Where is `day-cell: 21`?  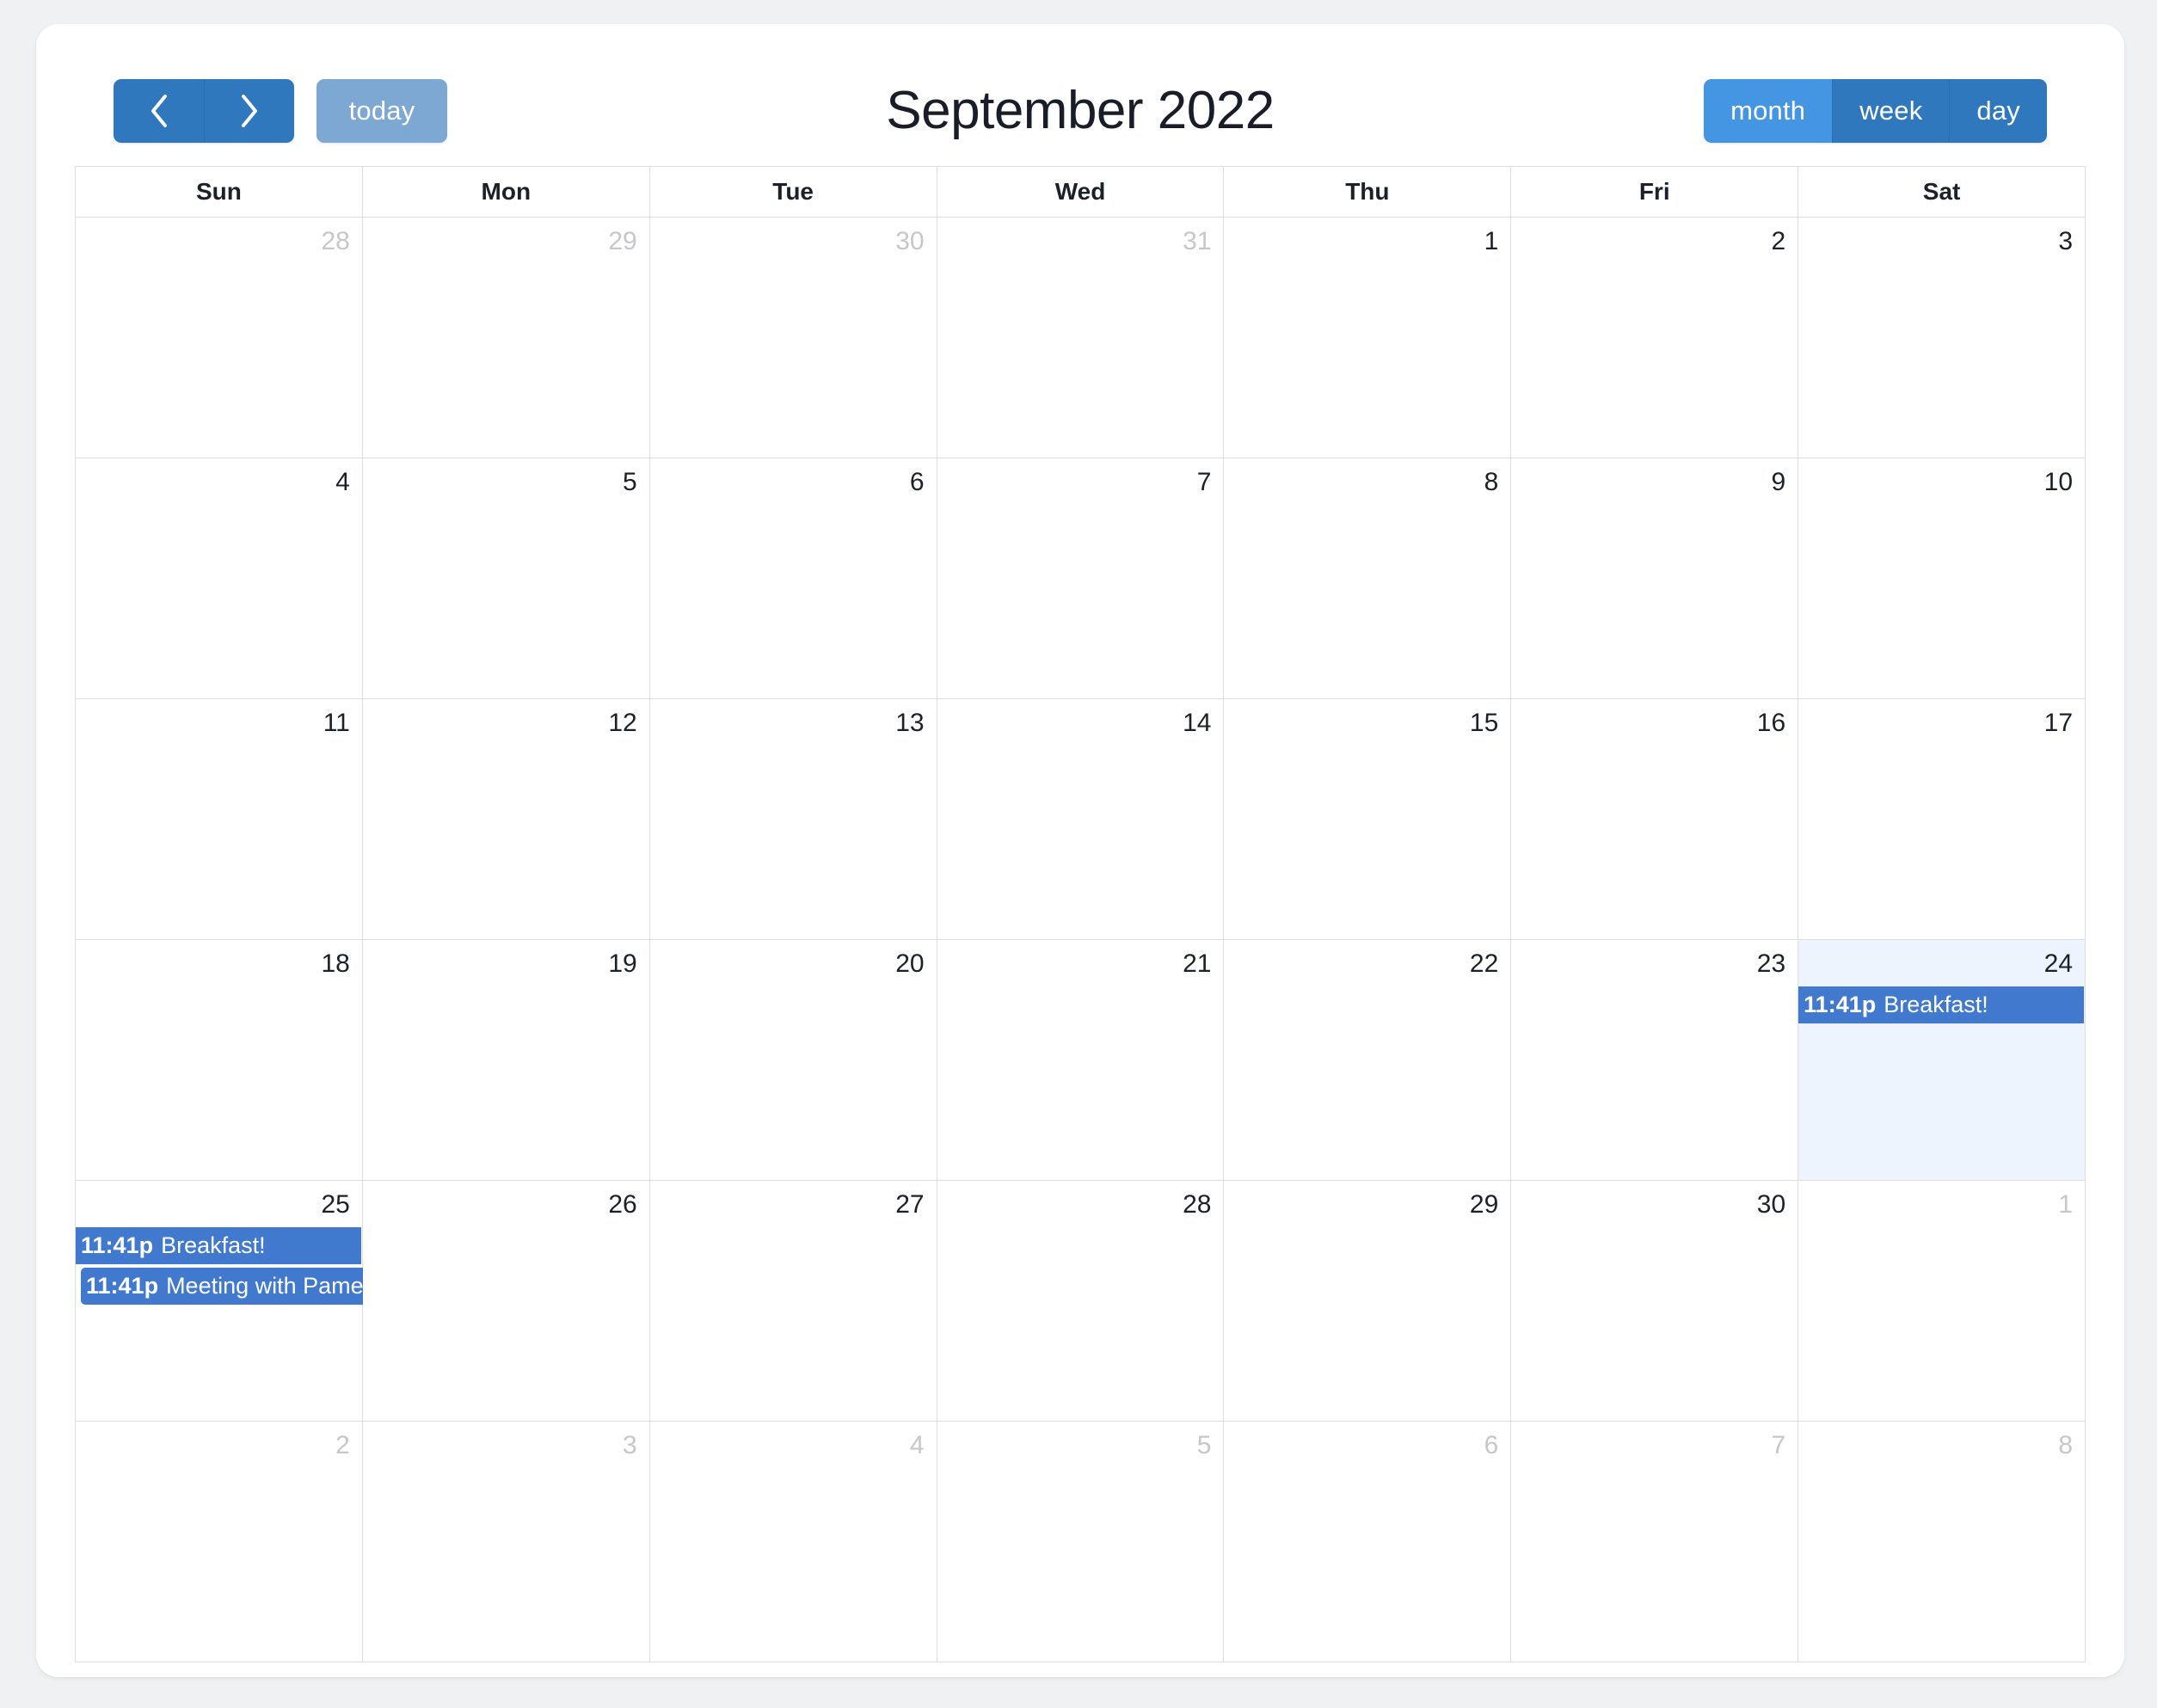 day-cell: 21 is located at coordinates (1081, 1060).